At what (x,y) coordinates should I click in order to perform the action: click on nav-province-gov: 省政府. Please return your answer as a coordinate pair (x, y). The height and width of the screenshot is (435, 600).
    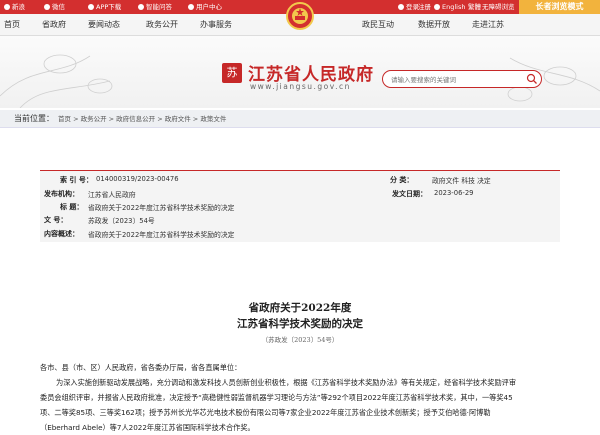
    Looking at the image, I should click on (54, 25).